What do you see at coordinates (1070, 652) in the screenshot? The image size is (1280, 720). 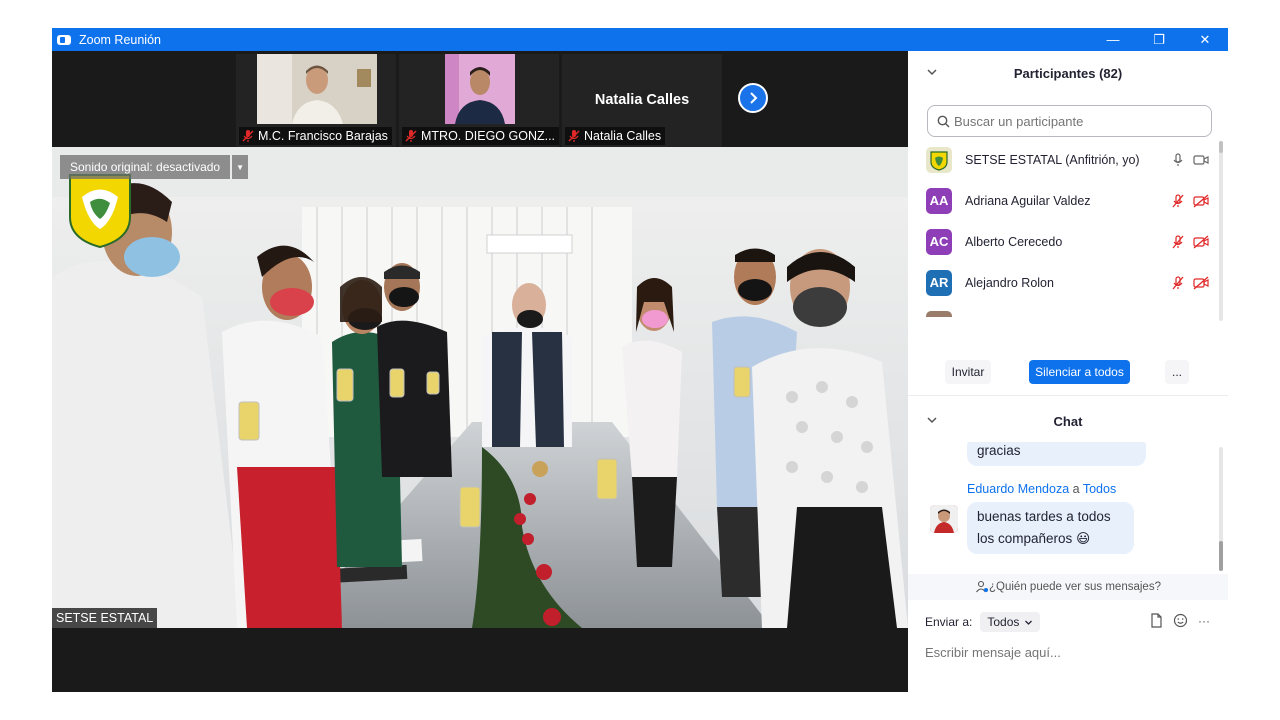 I see `chat-message-input` at bounding box center [1070, 652].